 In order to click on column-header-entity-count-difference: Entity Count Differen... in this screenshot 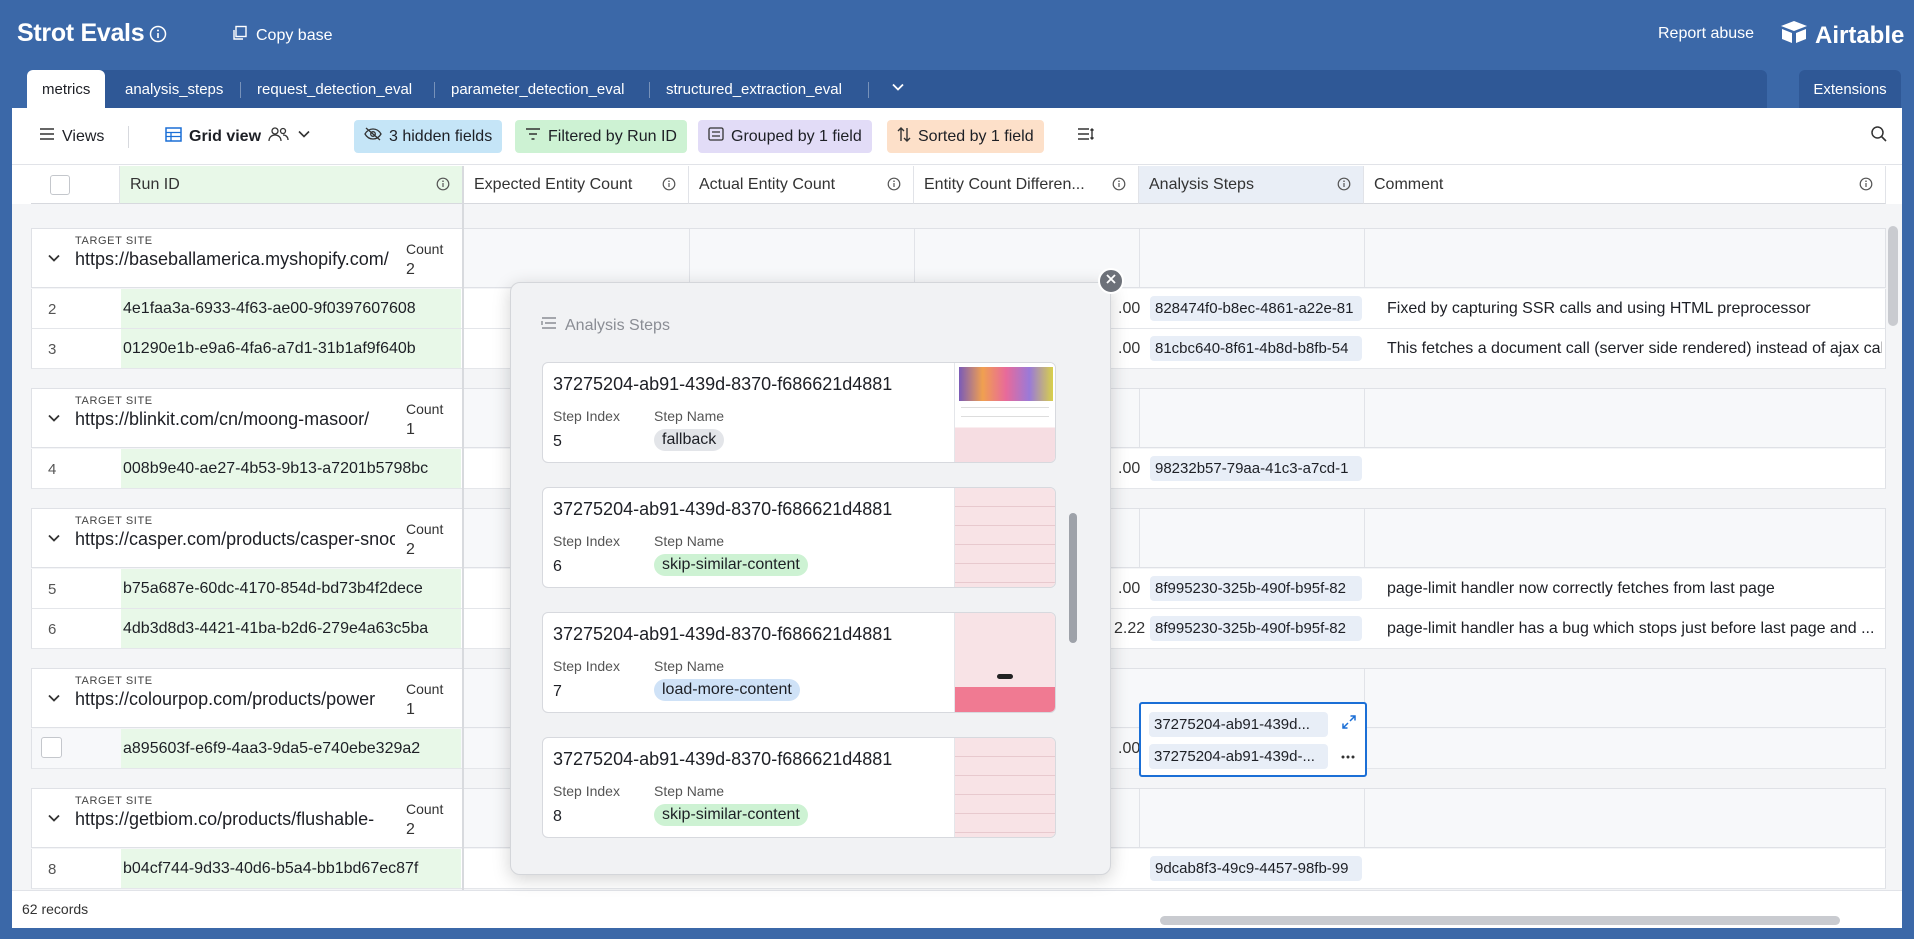, I will do `click(1026, 185)`.